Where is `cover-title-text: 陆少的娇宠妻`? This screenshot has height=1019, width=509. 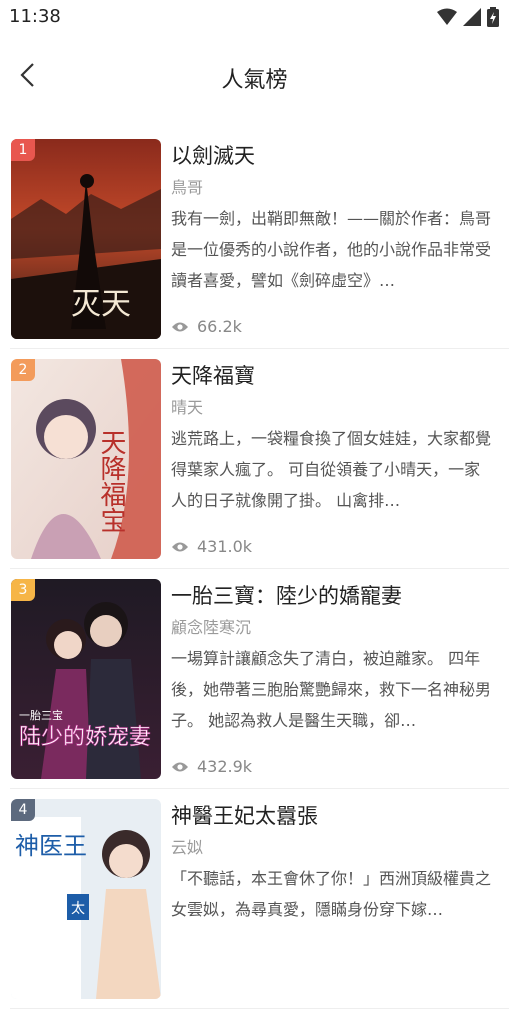 cover-title-text: 陆少的娇宠妻 is located at coordinates (85, 737).